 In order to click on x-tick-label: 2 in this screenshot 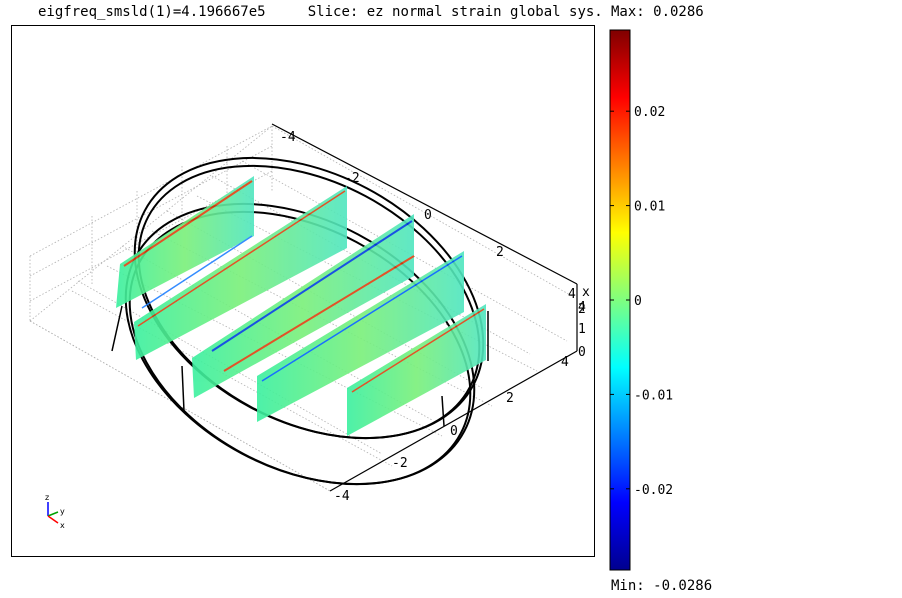, I will do `click(500, 252)`.